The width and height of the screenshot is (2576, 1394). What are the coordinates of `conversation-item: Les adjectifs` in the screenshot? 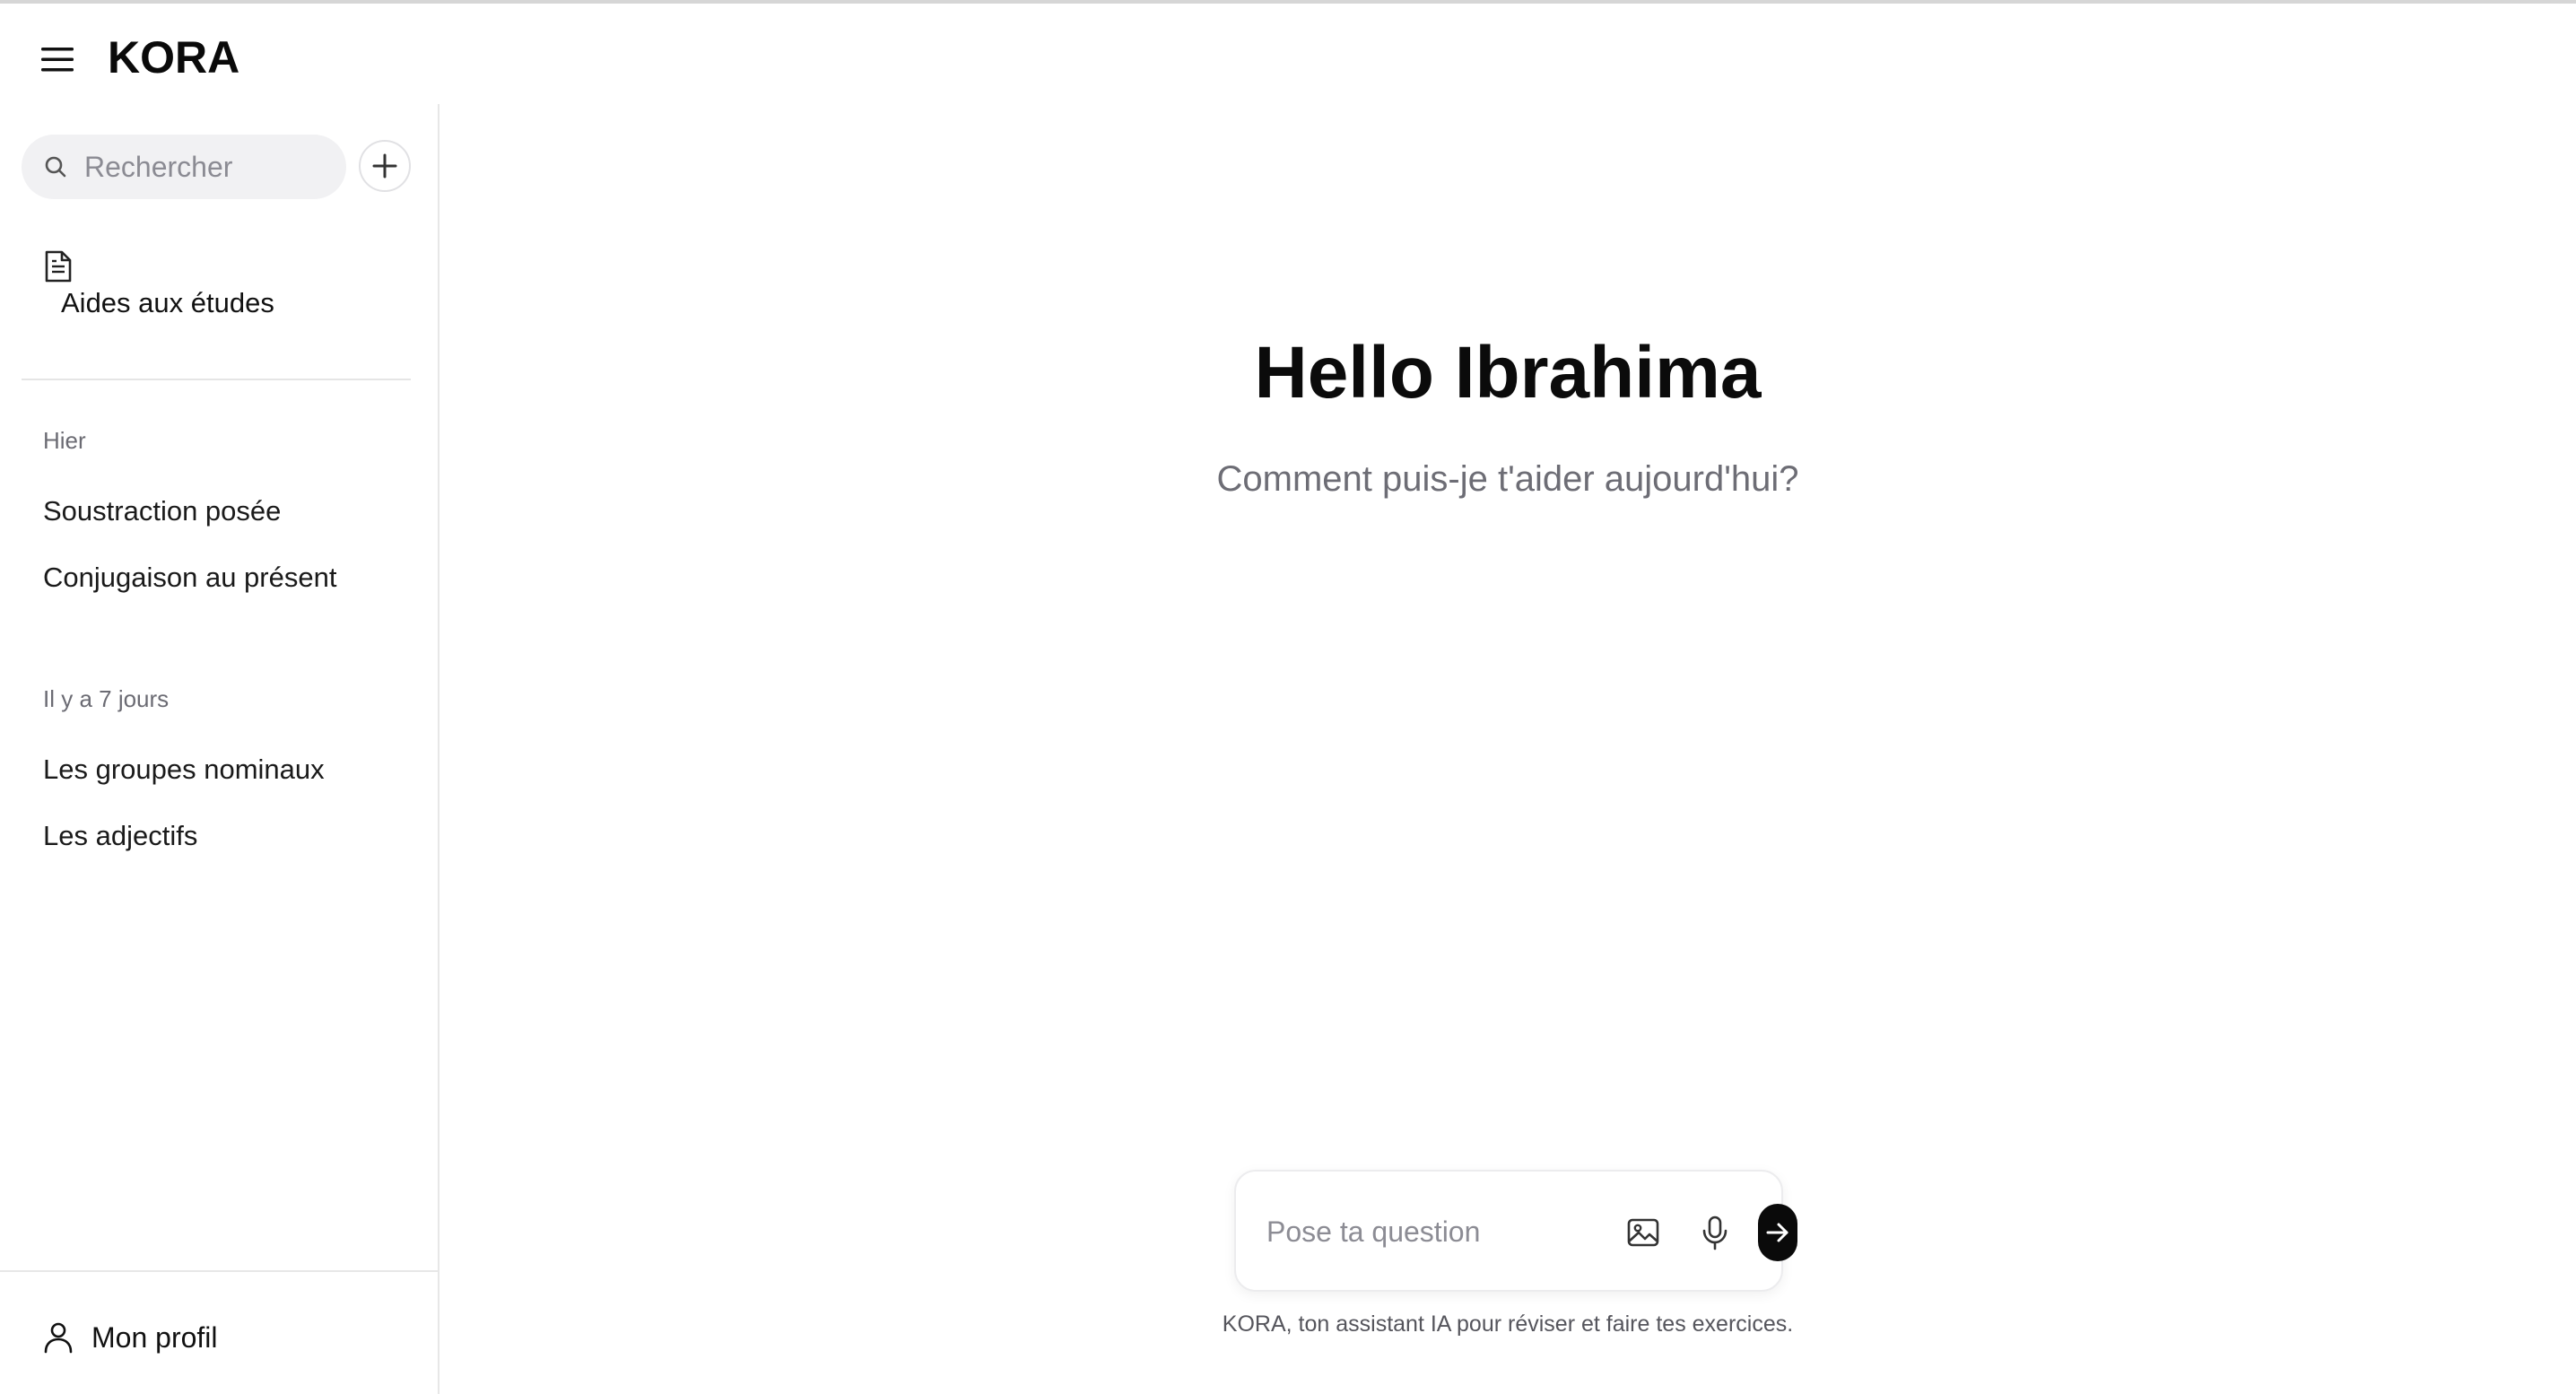 It's located at (120, 836).